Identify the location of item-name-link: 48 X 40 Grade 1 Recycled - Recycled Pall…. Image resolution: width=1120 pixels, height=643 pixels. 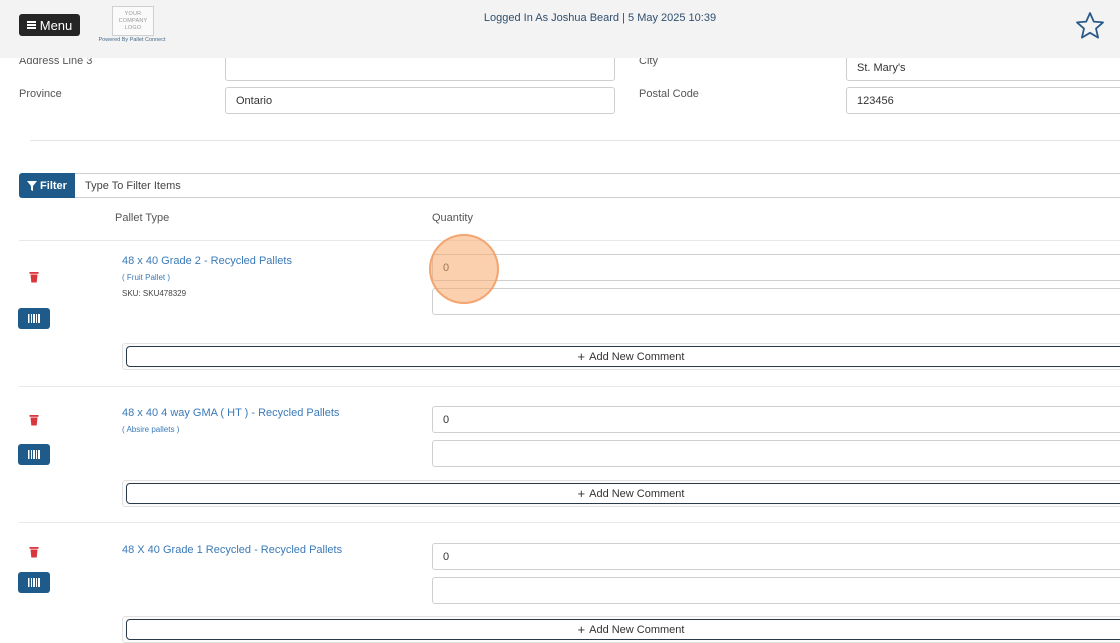
(232, 550).